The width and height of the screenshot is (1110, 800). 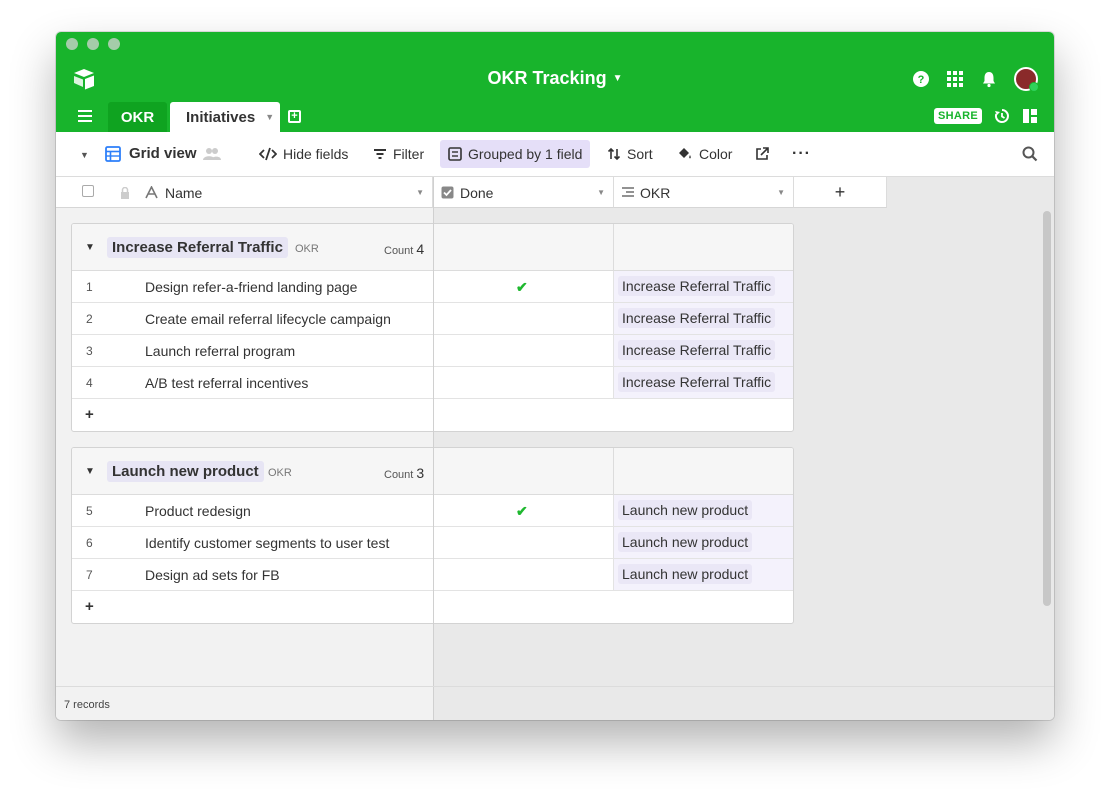 I want to click on column-header-okr: OKR ▼, so click(x=704, y=192).